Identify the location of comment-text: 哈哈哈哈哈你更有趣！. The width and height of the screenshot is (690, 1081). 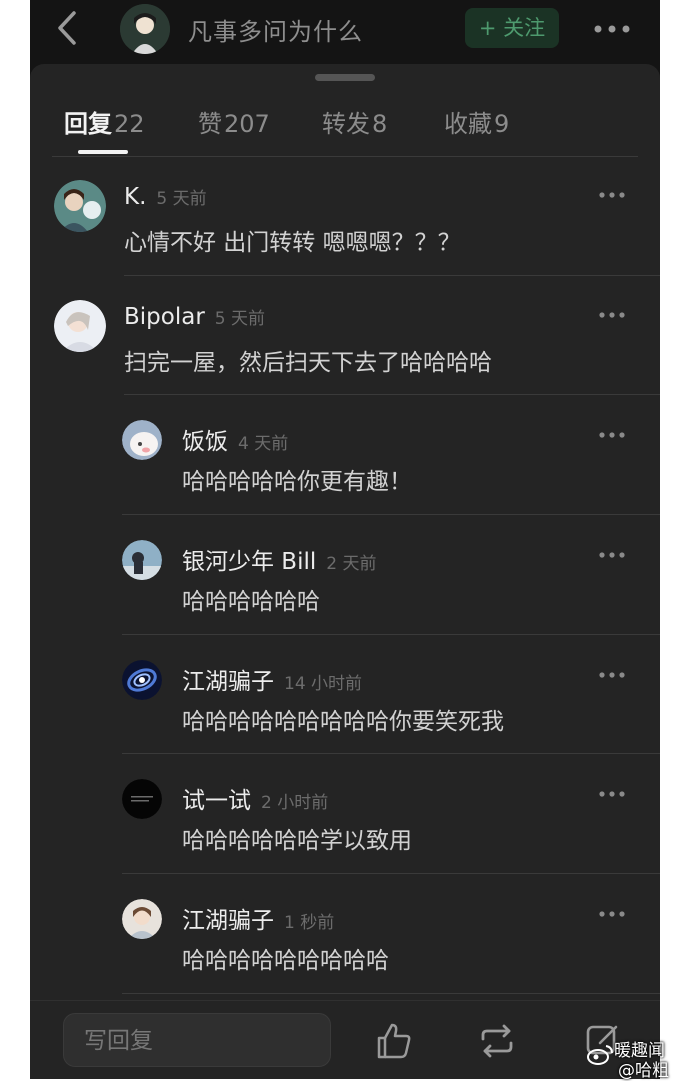
(297, 482).